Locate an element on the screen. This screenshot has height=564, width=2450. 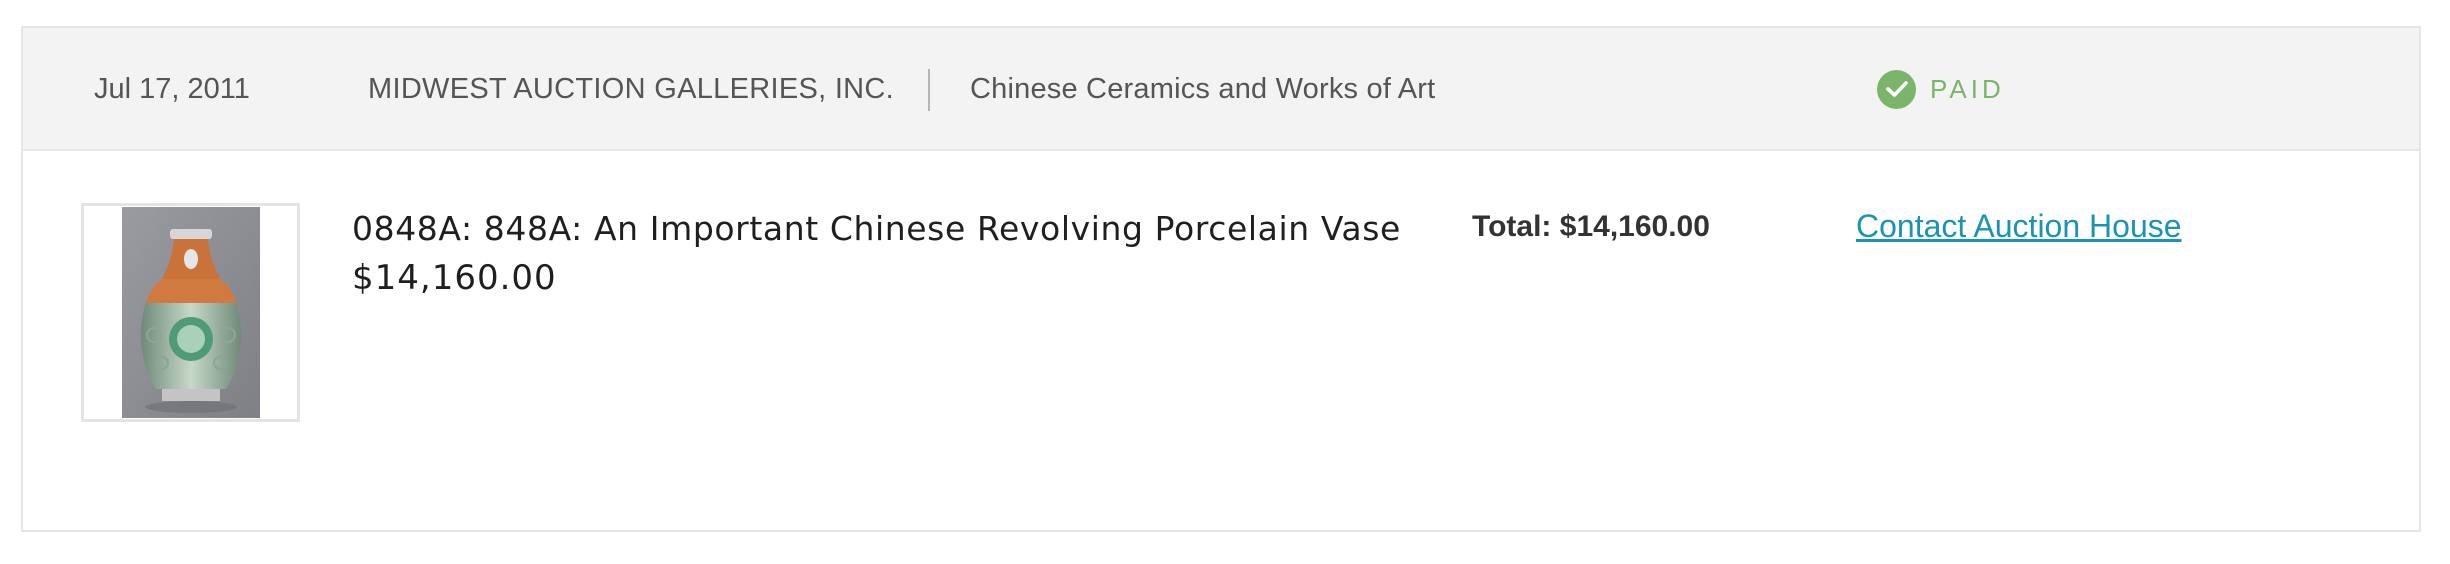
order-total: Total: $14,160.00 is located at coordinates (1591, 226).